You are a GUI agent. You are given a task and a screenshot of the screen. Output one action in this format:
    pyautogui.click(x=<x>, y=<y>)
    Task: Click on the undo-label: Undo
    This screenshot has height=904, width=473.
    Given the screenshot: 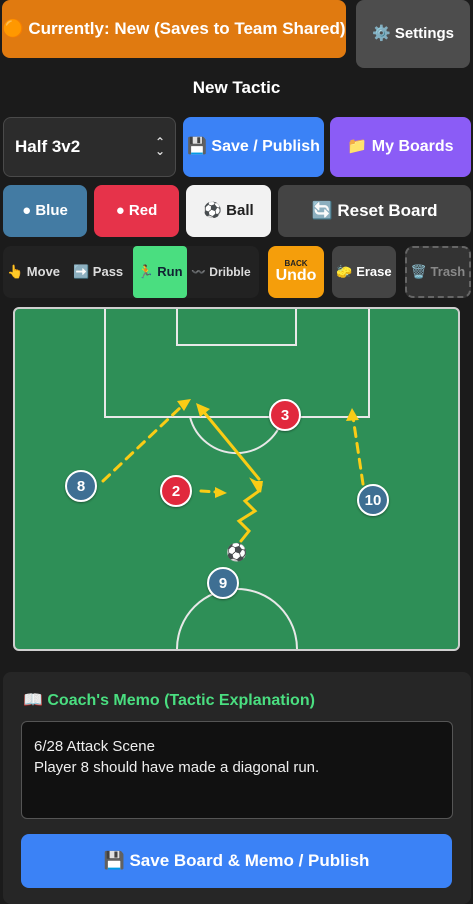 What is the action you would take?
    pyautogui.click(x=296, y=275)
    